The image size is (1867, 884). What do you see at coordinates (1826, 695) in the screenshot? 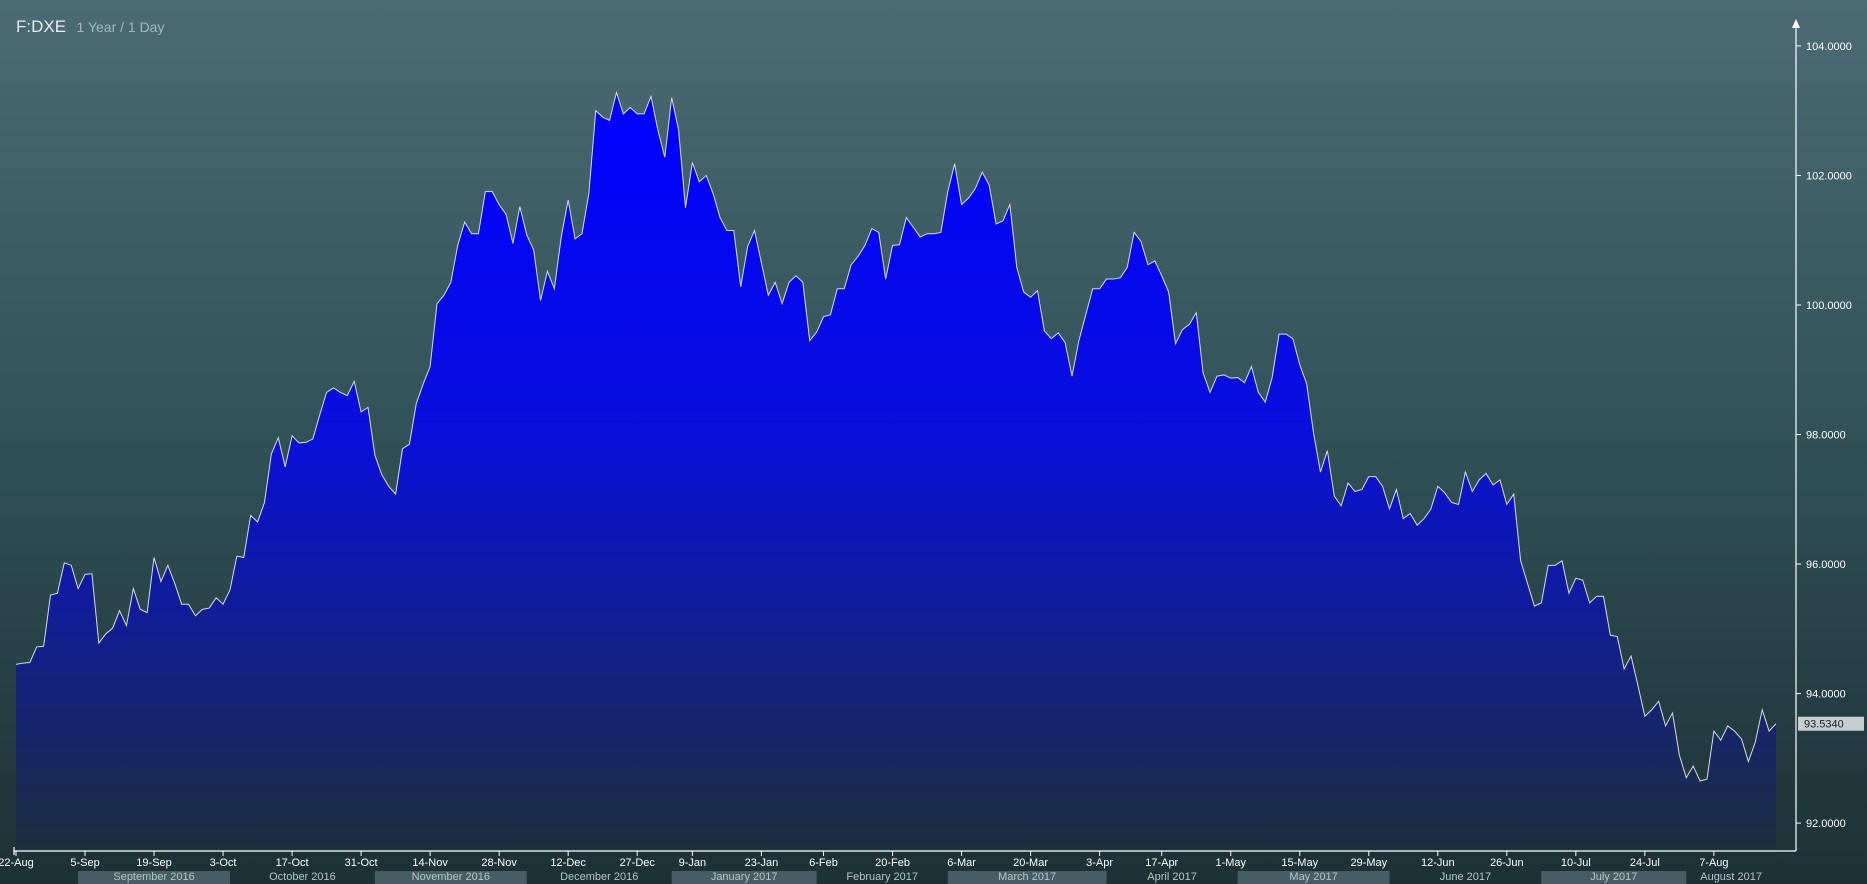
I see `y-tick-label: 94.0000` at bounding box center [1826, 695].